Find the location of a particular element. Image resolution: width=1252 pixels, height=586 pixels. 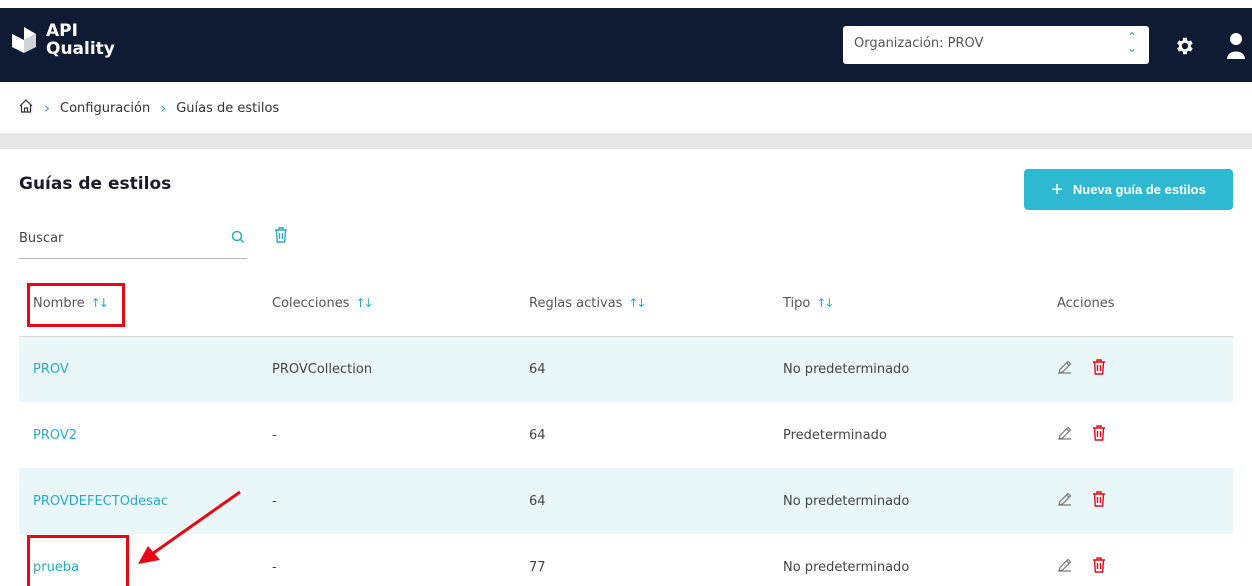

logo-text: API Quality is located at coordinates (80, 40).